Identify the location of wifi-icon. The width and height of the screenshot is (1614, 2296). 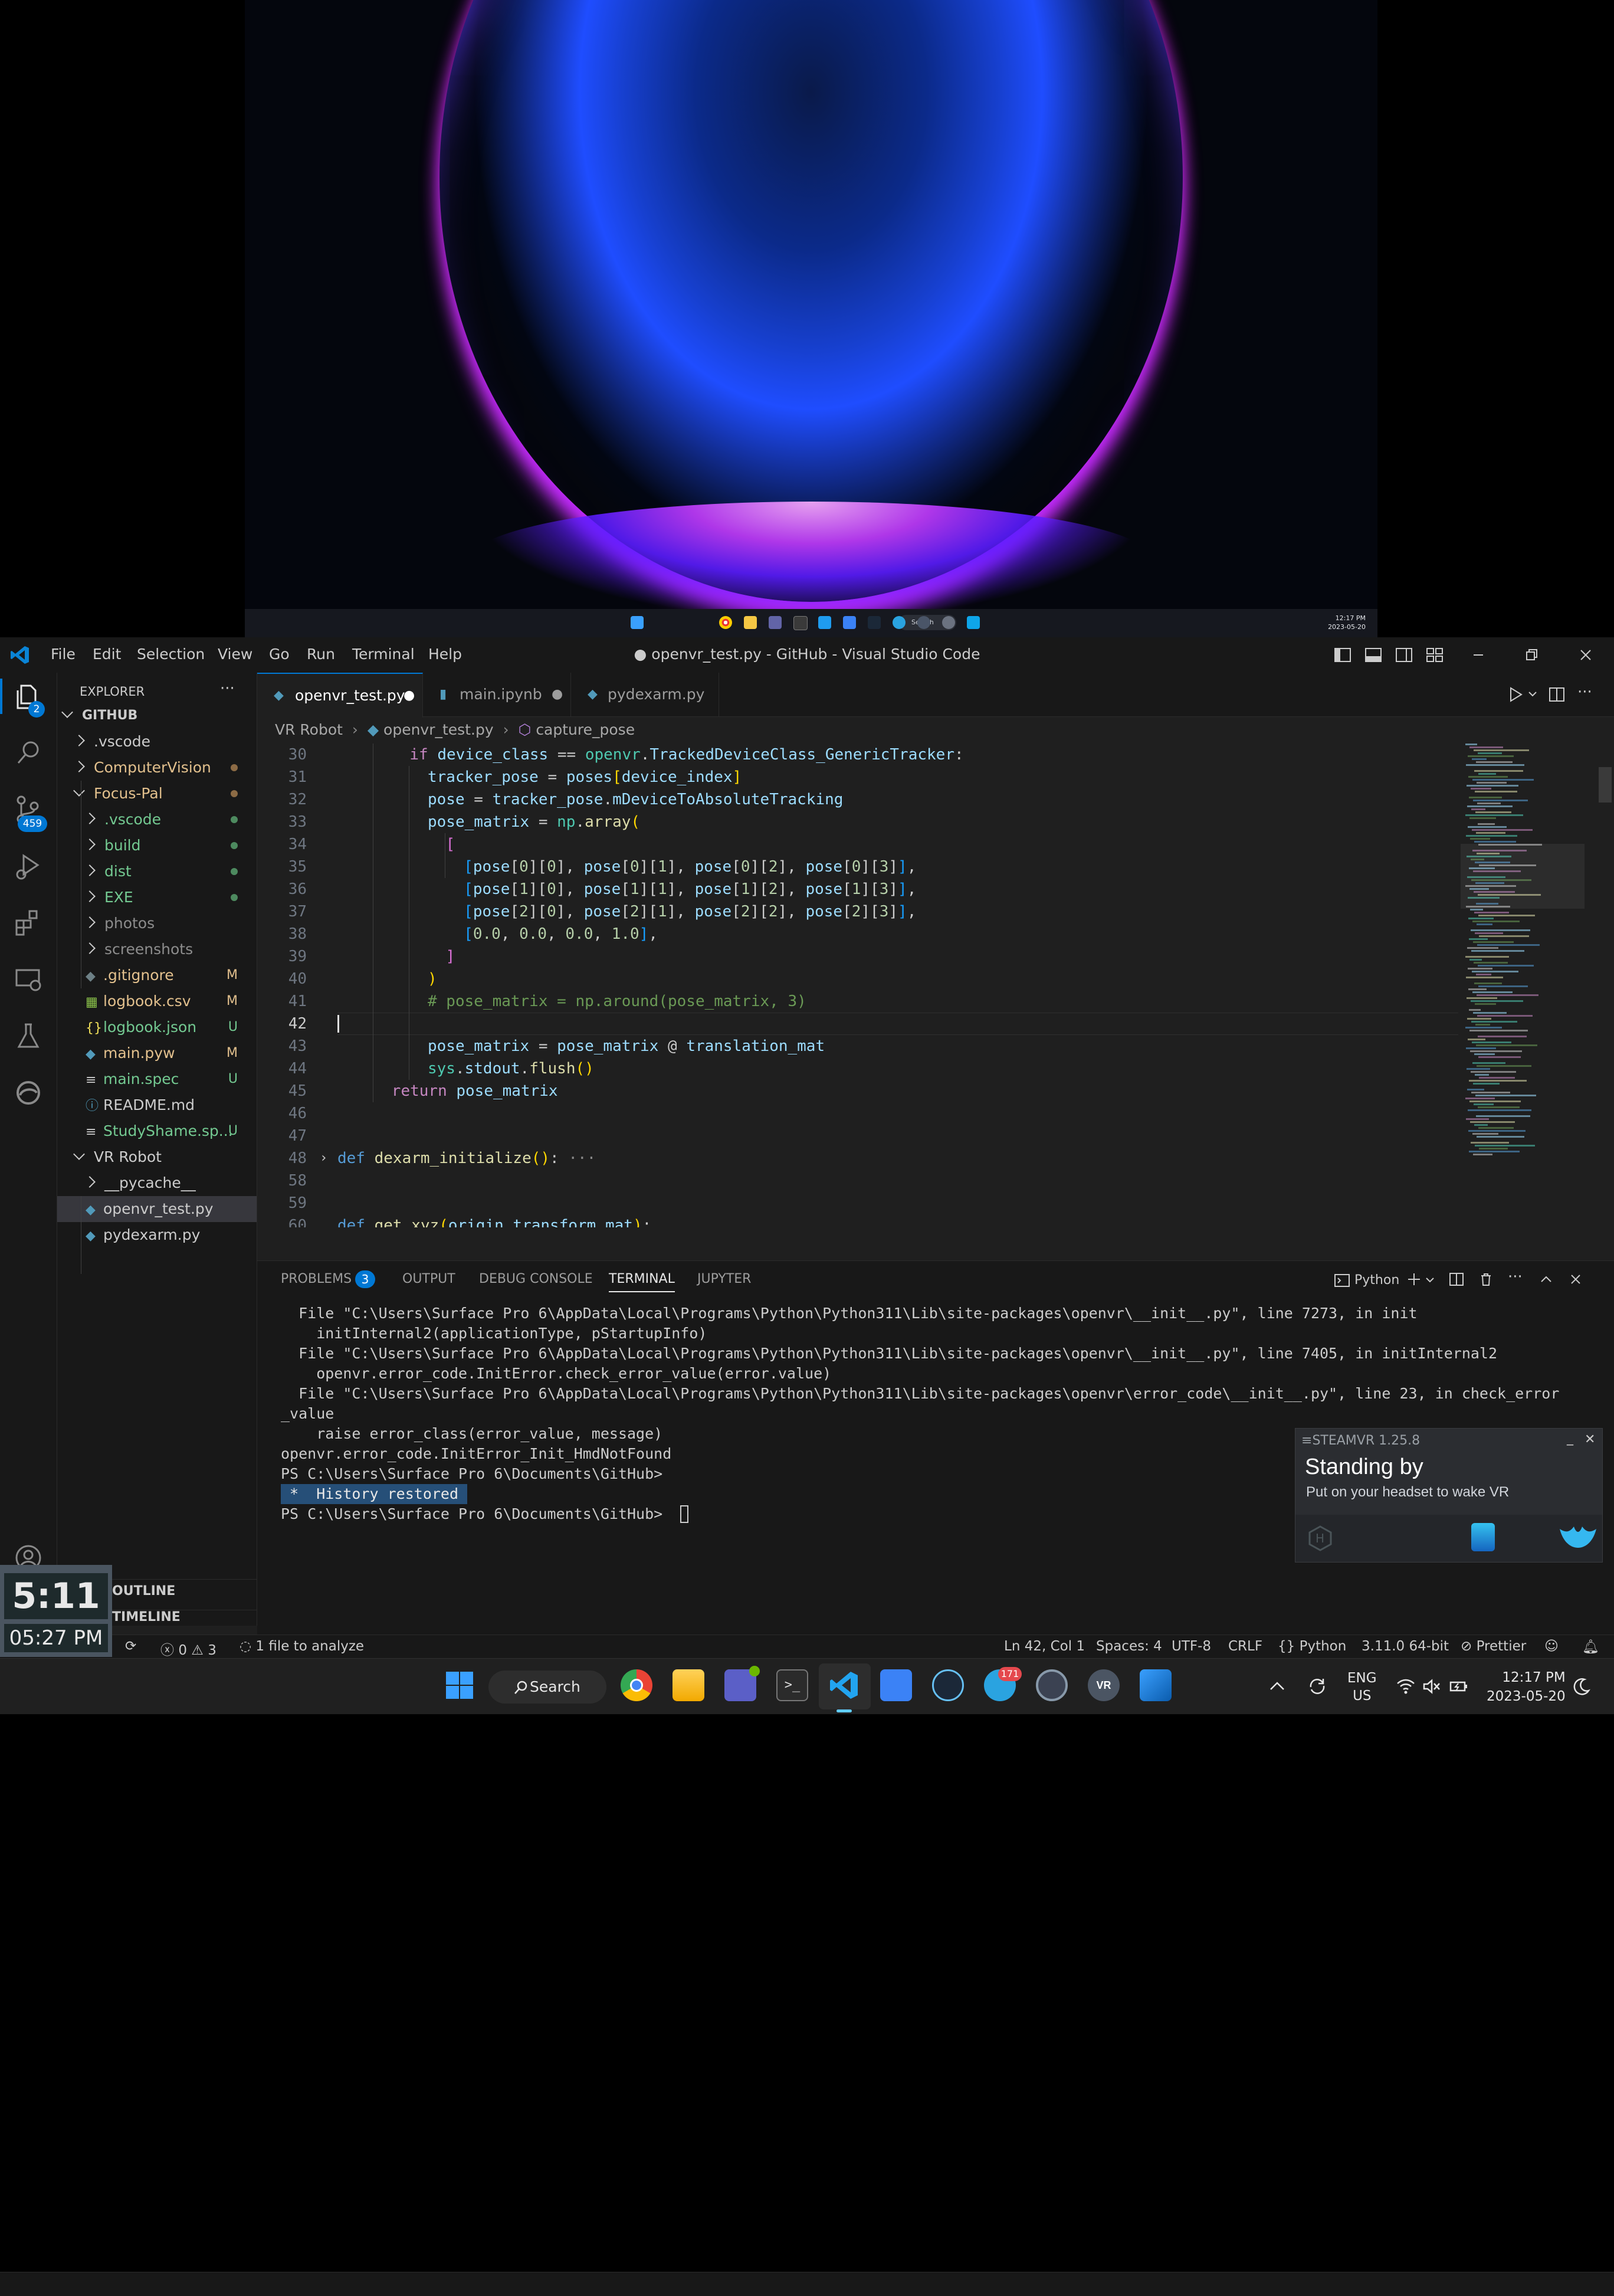
(1406, 1686).